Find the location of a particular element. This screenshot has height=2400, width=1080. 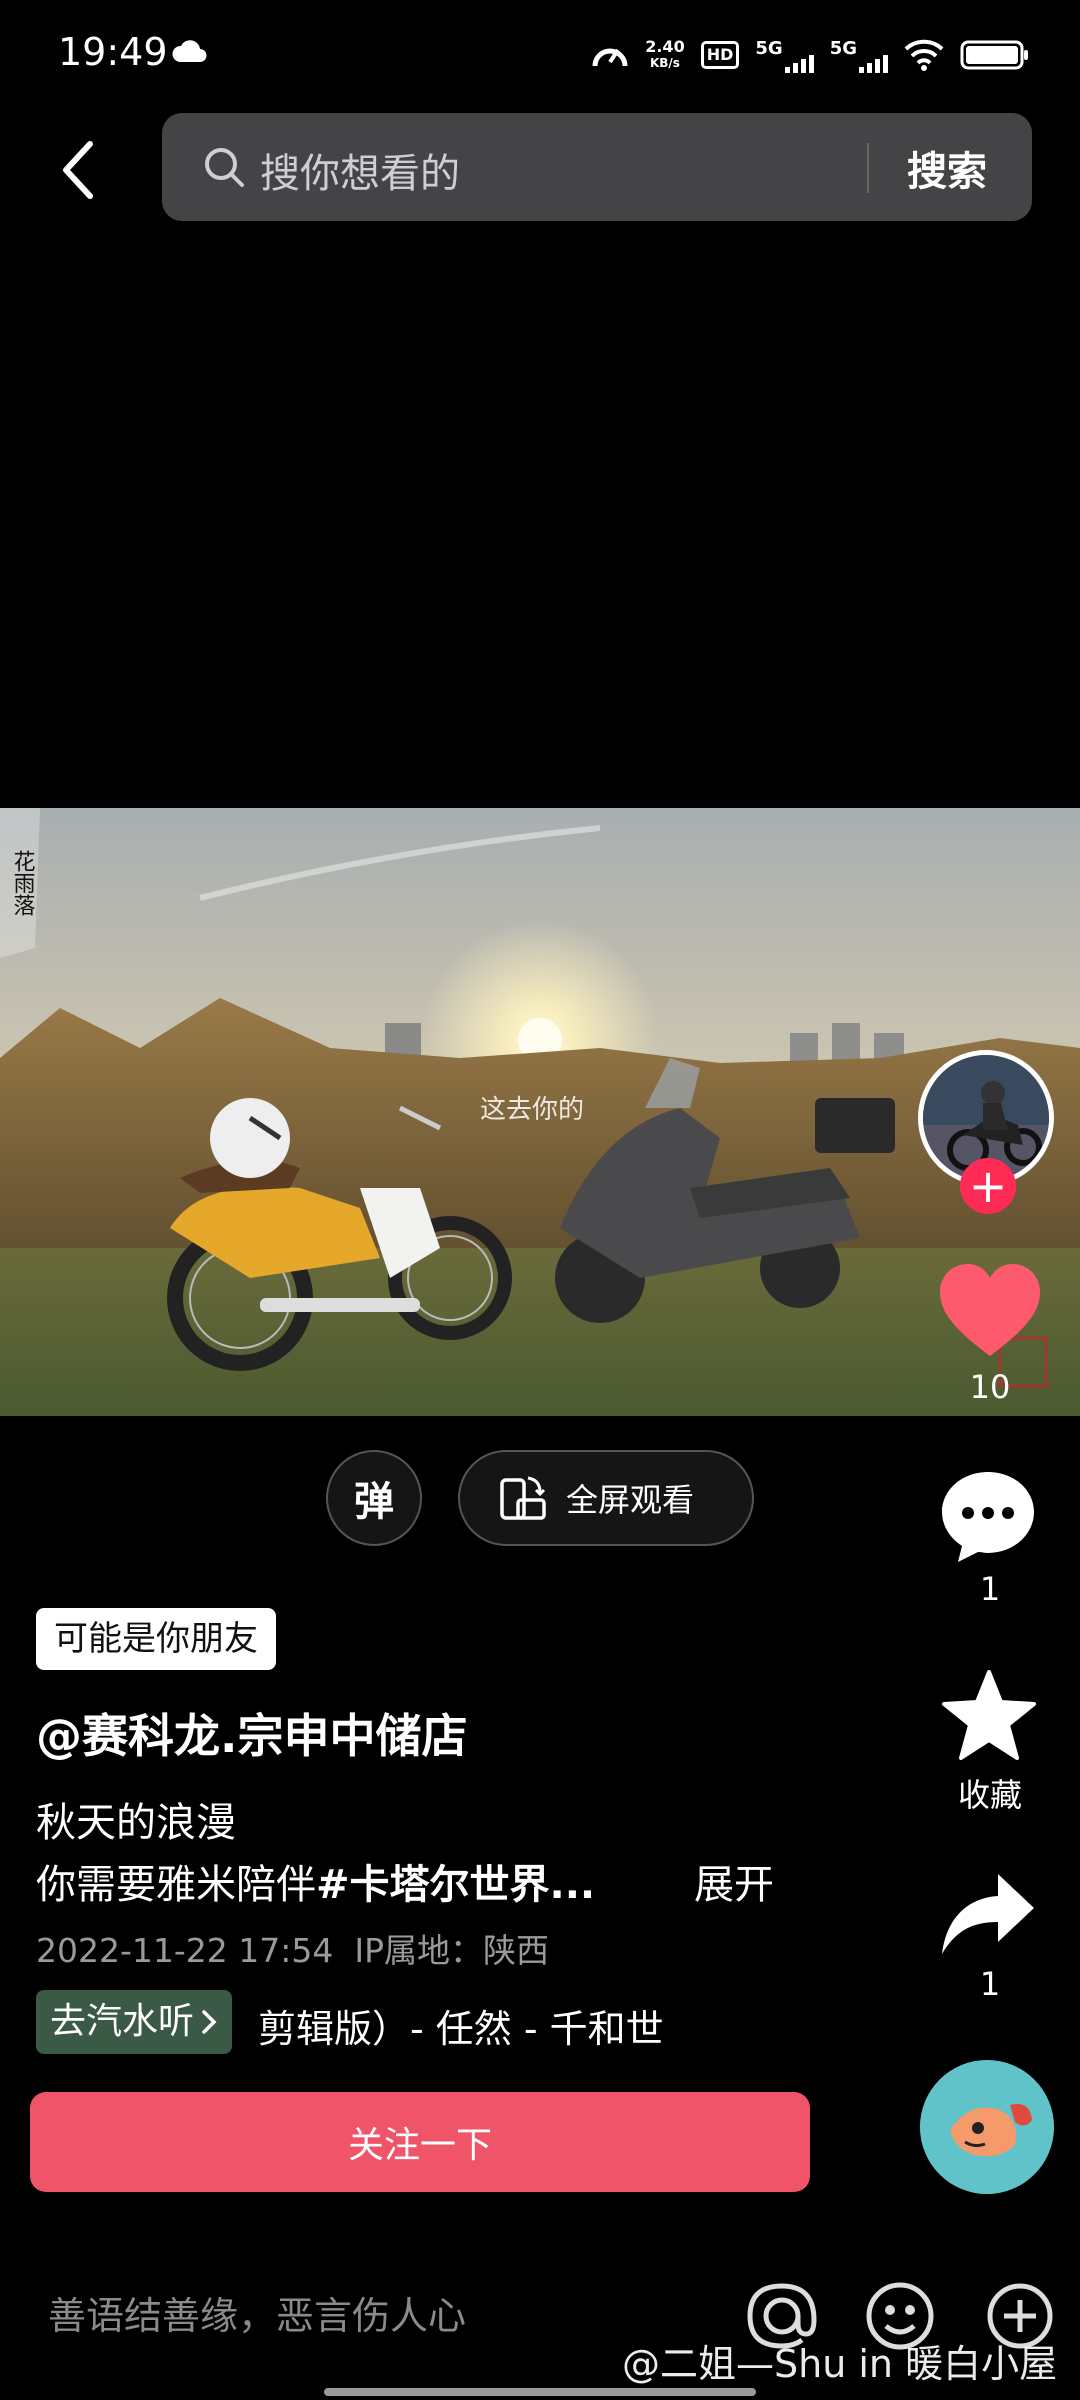

wifi-icon is located at coordinates (924, 55).